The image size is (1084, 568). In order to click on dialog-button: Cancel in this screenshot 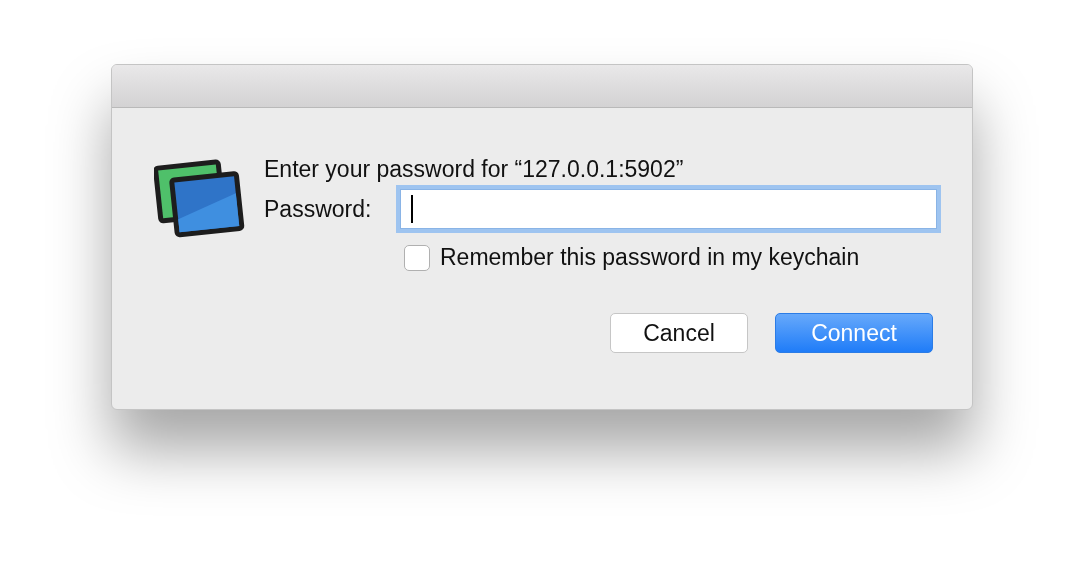, I will do `click(679, 333)`.